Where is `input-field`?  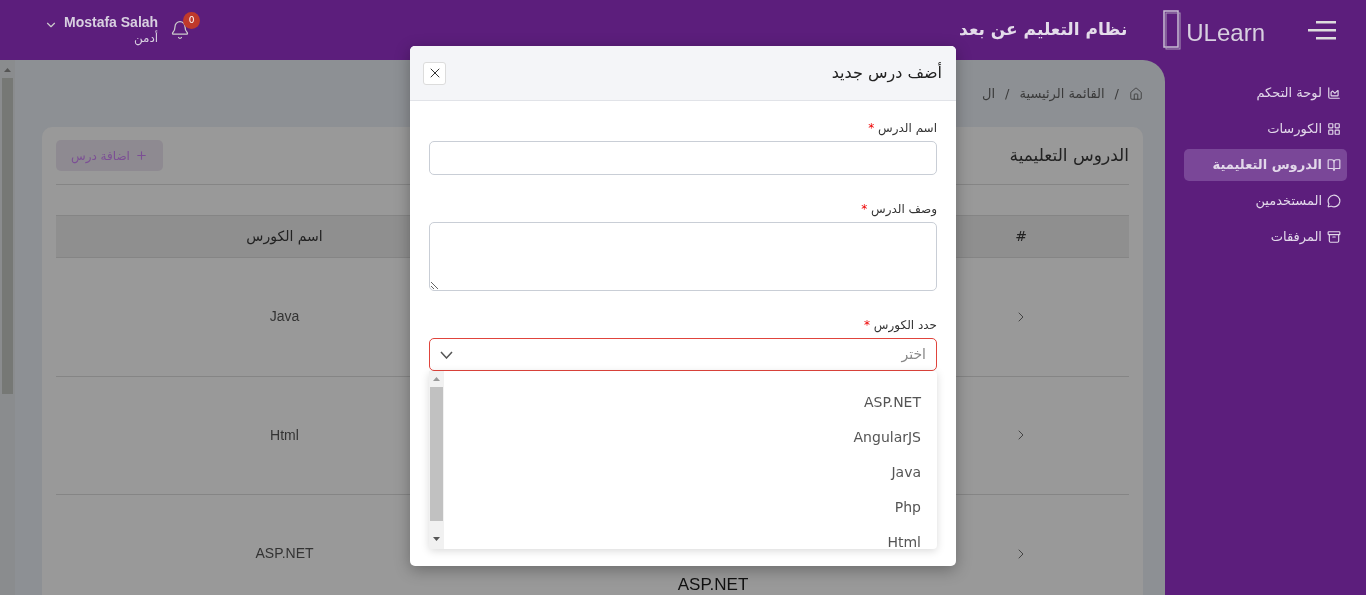
input-field is located at coordinates (683, 158).